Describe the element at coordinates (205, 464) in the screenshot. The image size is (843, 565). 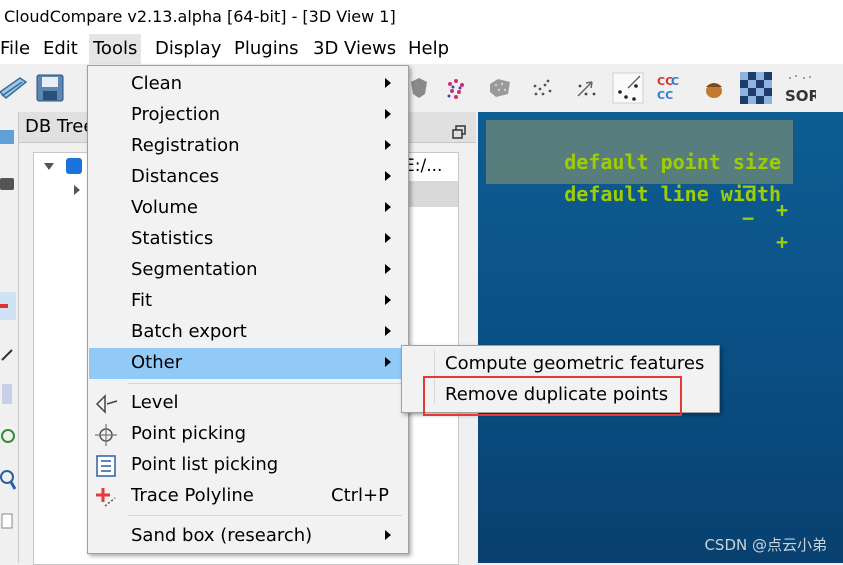
I see `menu-item-label: Point list picking` at that location.